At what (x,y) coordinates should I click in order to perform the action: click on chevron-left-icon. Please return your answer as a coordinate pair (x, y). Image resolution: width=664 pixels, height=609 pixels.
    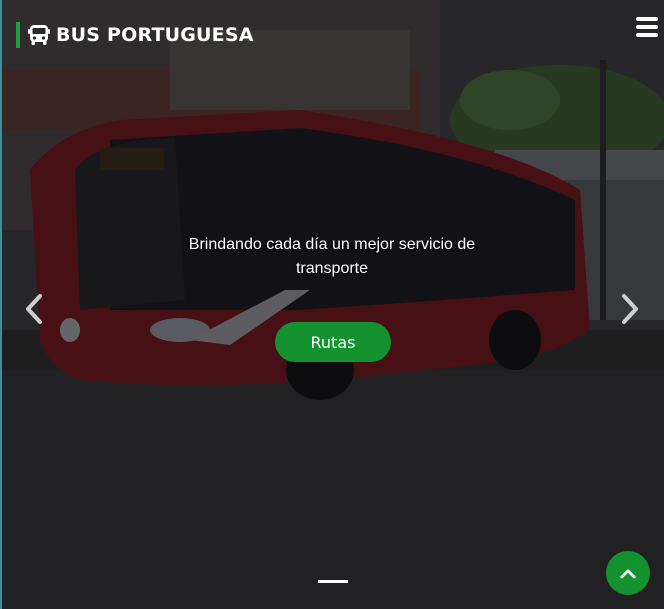
    Looking at the image, I should click on (34, 309).